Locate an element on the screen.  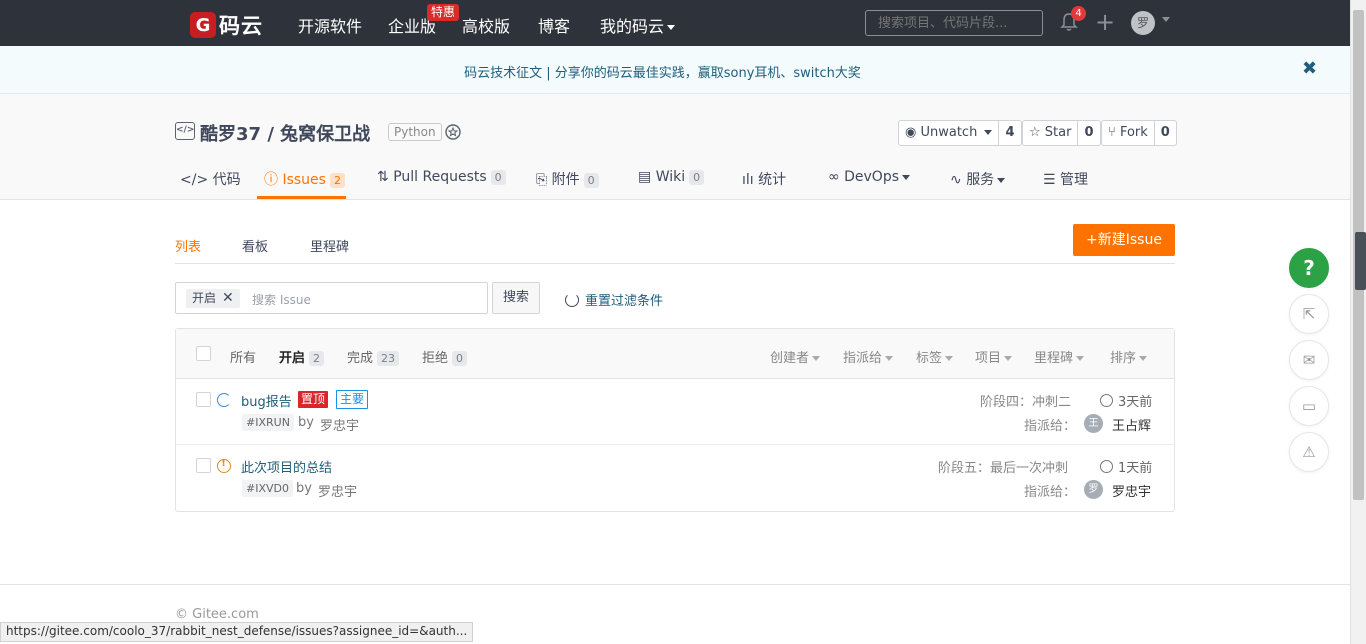
tab-attachments: ⎘ 附件 0 is located at coordinates (567, 179).